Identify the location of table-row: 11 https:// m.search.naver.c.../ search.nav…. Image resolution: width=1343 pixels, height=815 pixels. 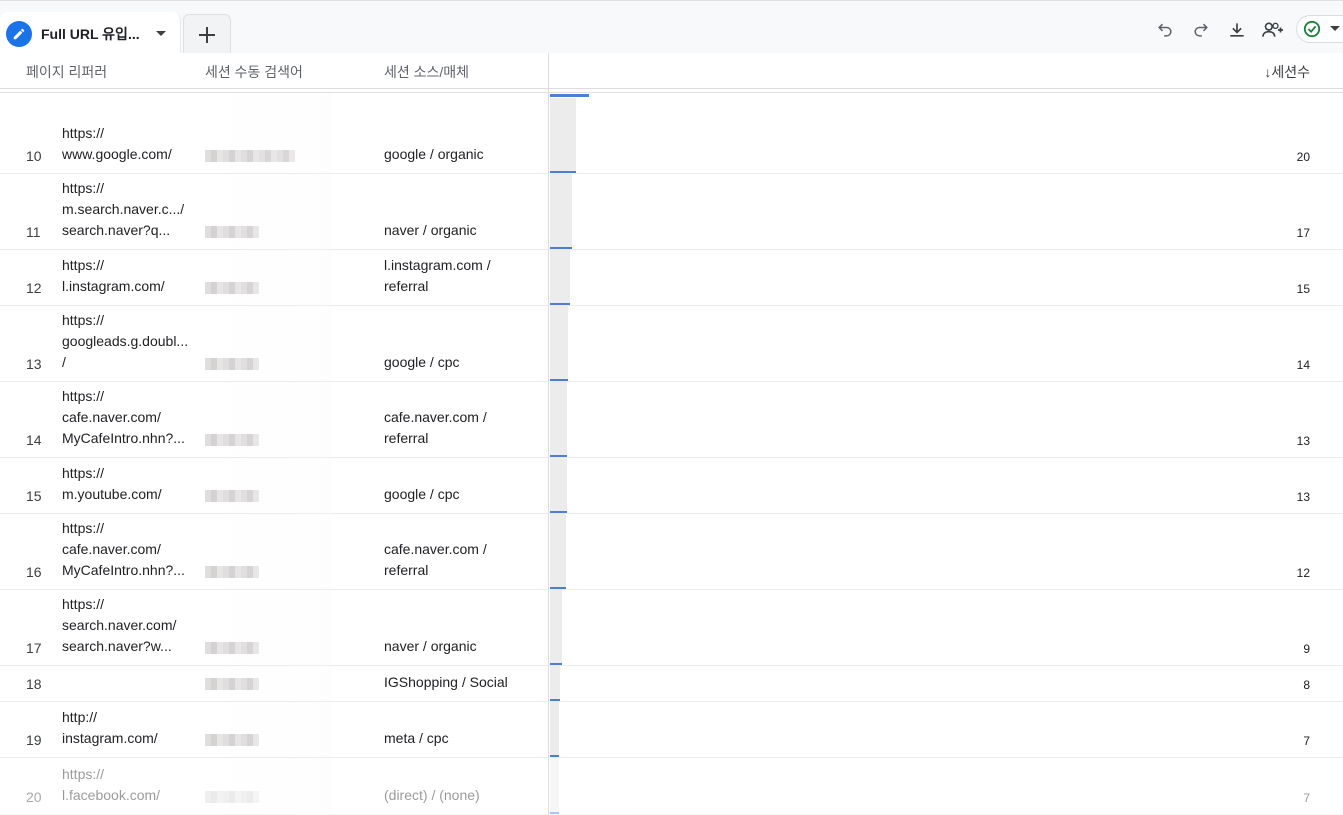
(671, 212).